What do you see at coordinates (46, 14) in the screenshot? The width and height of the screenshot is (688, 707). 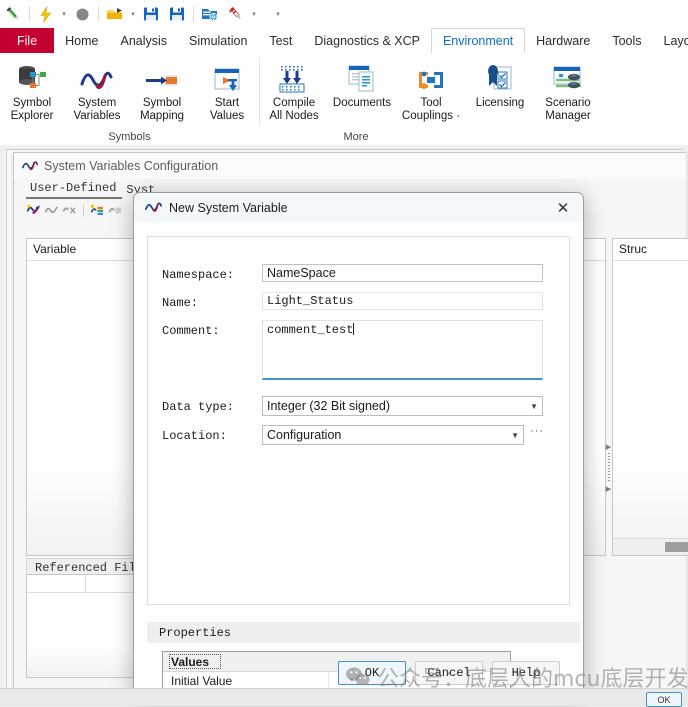 I see `lightning-icon` at bounding box center [46, 14].